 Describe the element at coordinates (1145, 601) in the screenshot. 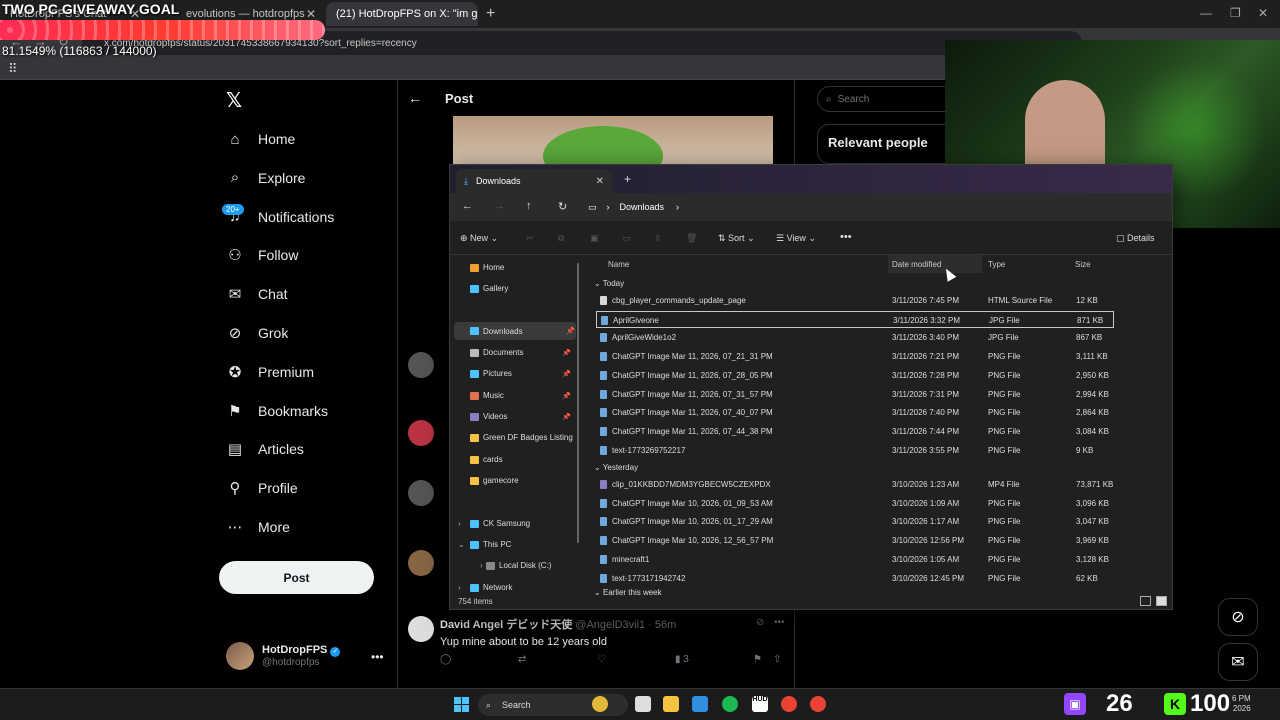

I see `details-view-icon` at that location.